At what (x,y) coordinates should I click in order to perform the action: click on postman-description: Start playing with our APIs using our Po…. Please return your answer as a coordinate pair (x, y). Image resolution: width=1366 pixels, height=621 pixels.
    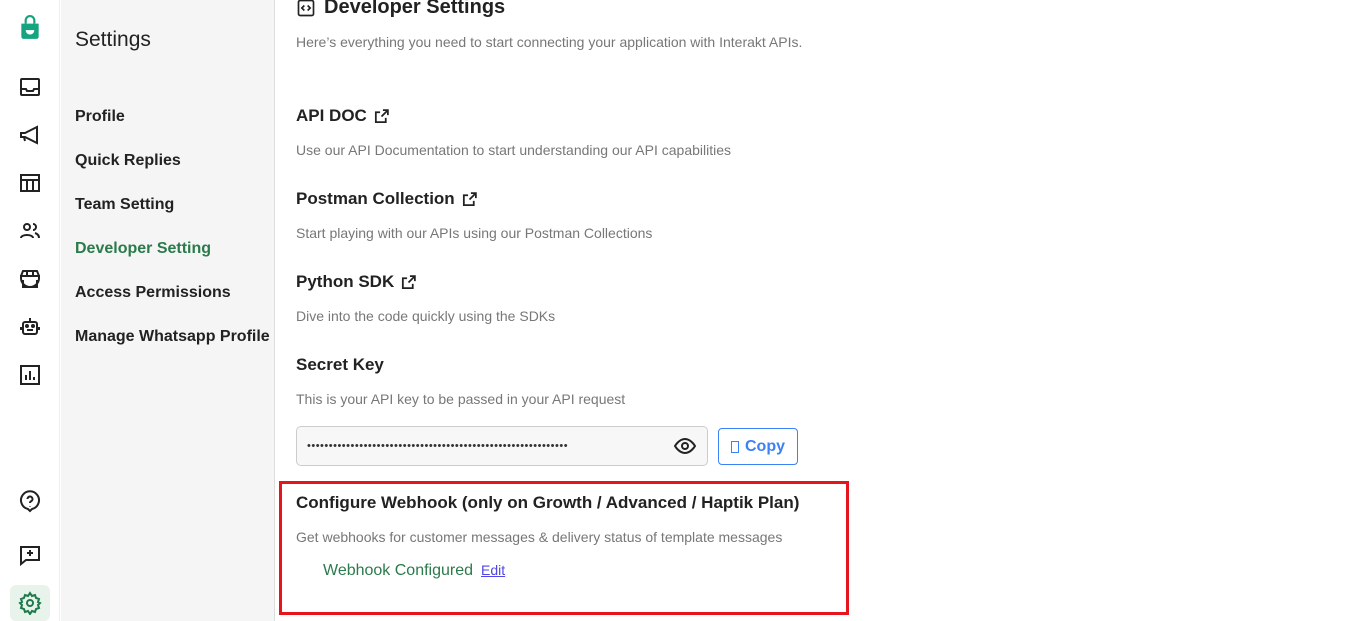
    Looking at the image, I should click on (474, 233).